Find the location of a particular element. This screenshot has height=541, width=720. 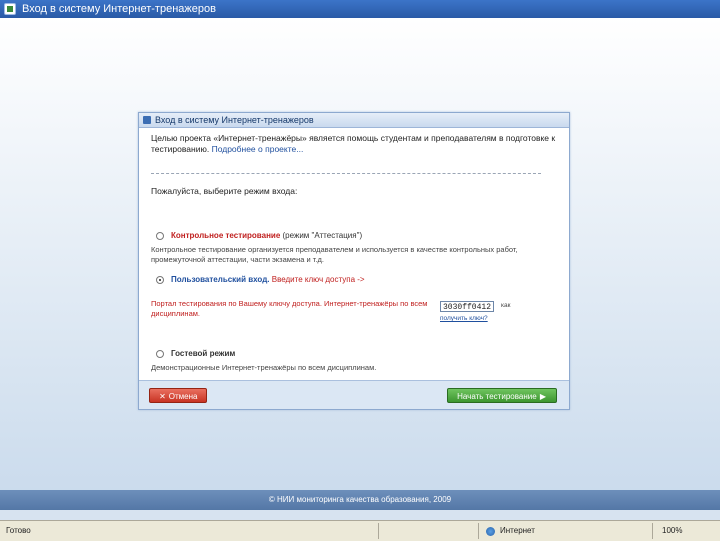

mode-prompt: Пожалуйста, выберите режим входа: is located at coordinates (224, 191).